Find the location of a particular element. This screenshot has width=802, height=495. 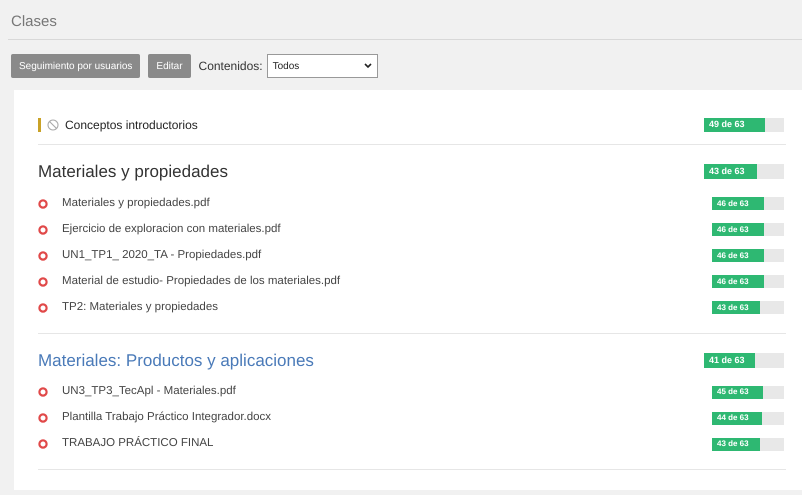

content-link: Plantilla Trabajo Práctico Integrador.docx is located at coordinates (167, 418).